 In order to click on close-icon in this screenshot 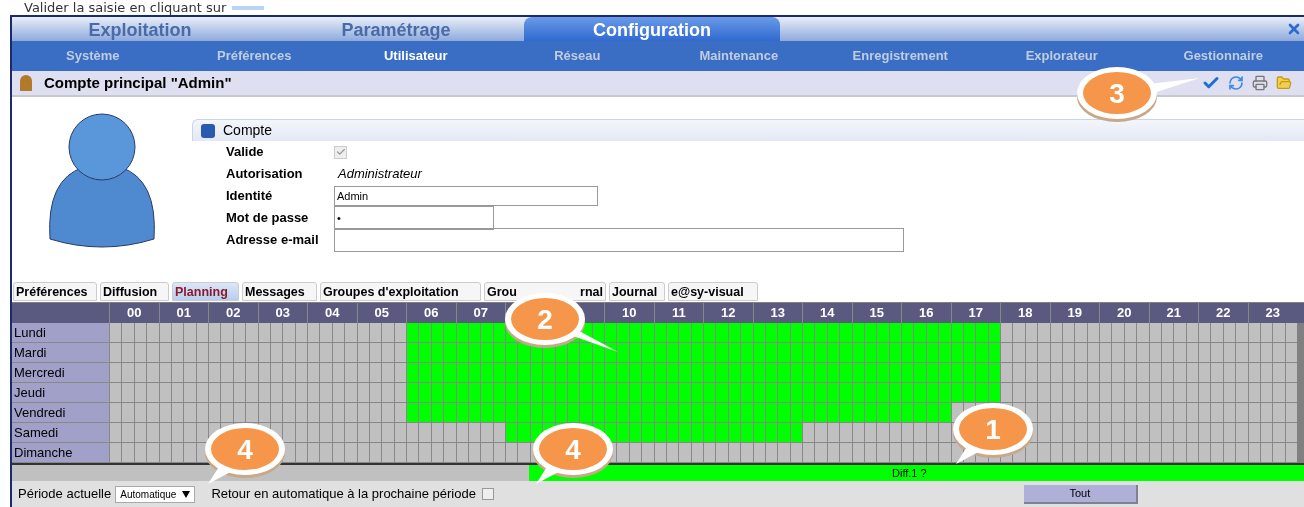, I will do `click(1294, 29)`.